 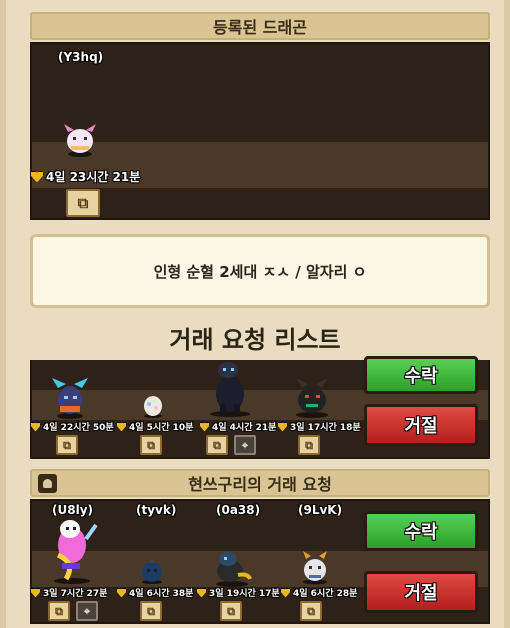 What do you see at coordinates (320, 510) in the screenshot?
I see `owner-tag-4: (9LvK)` at bounding box center [320, 510].